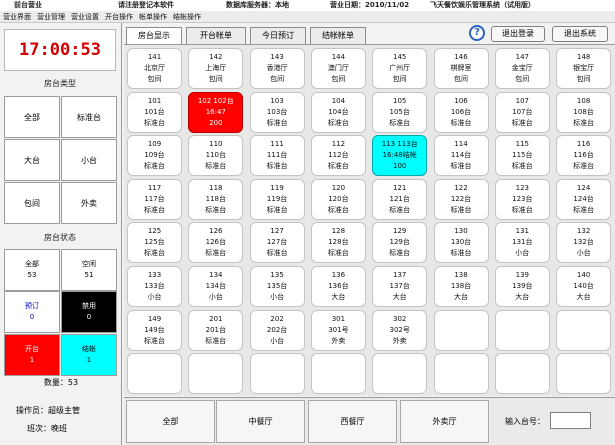 Image resolution: width=615 pixels, height=445 pixels. I want to click on menu-item: 帐单操作, so click(153, 17).